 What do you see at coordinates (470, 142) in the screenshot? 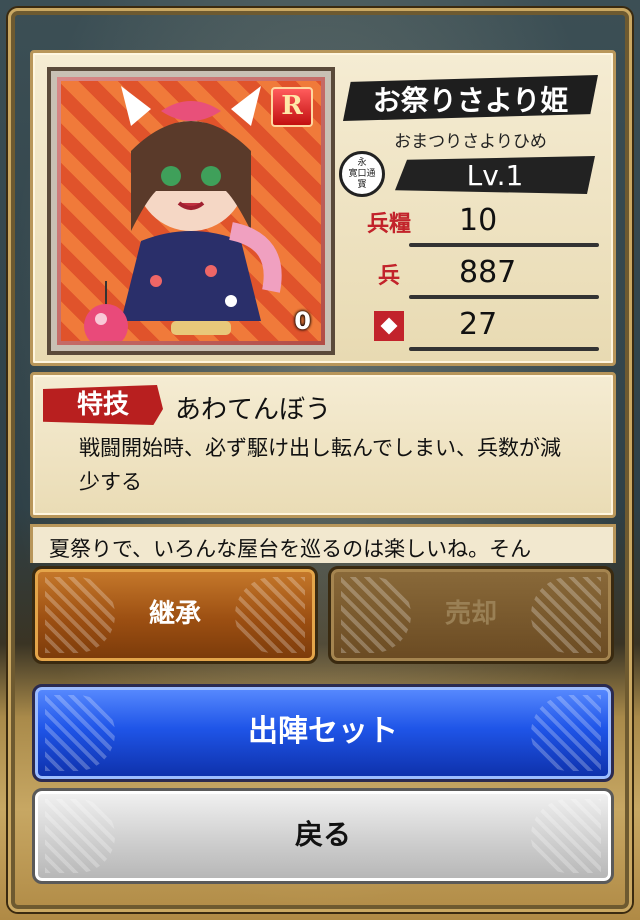
I see `card-name-reading: おまつりさよりひめ` at bounding box center [470, 142].